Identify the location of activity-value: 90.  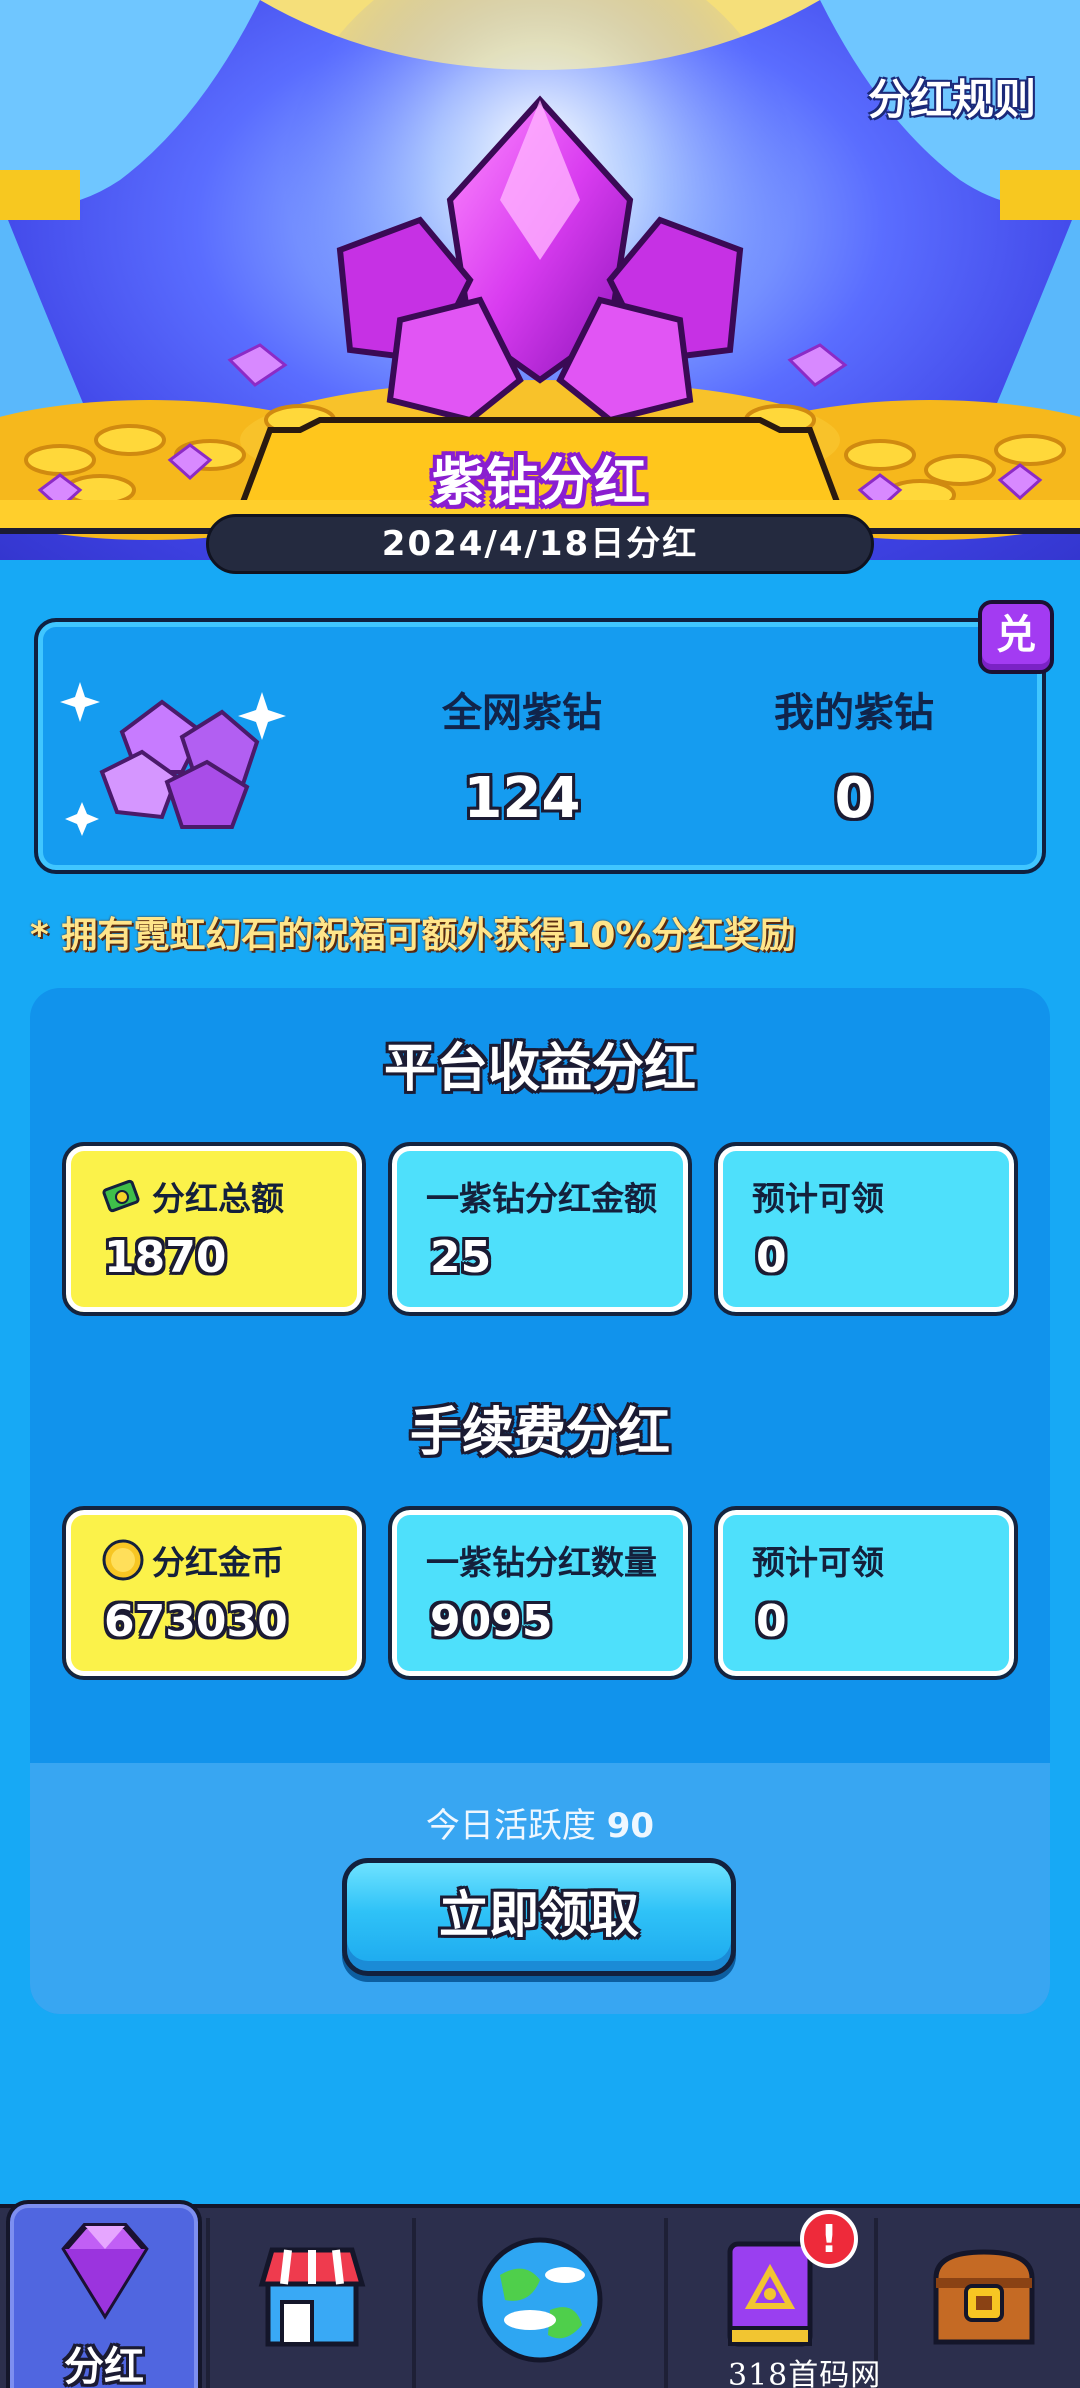
(630, 1826).